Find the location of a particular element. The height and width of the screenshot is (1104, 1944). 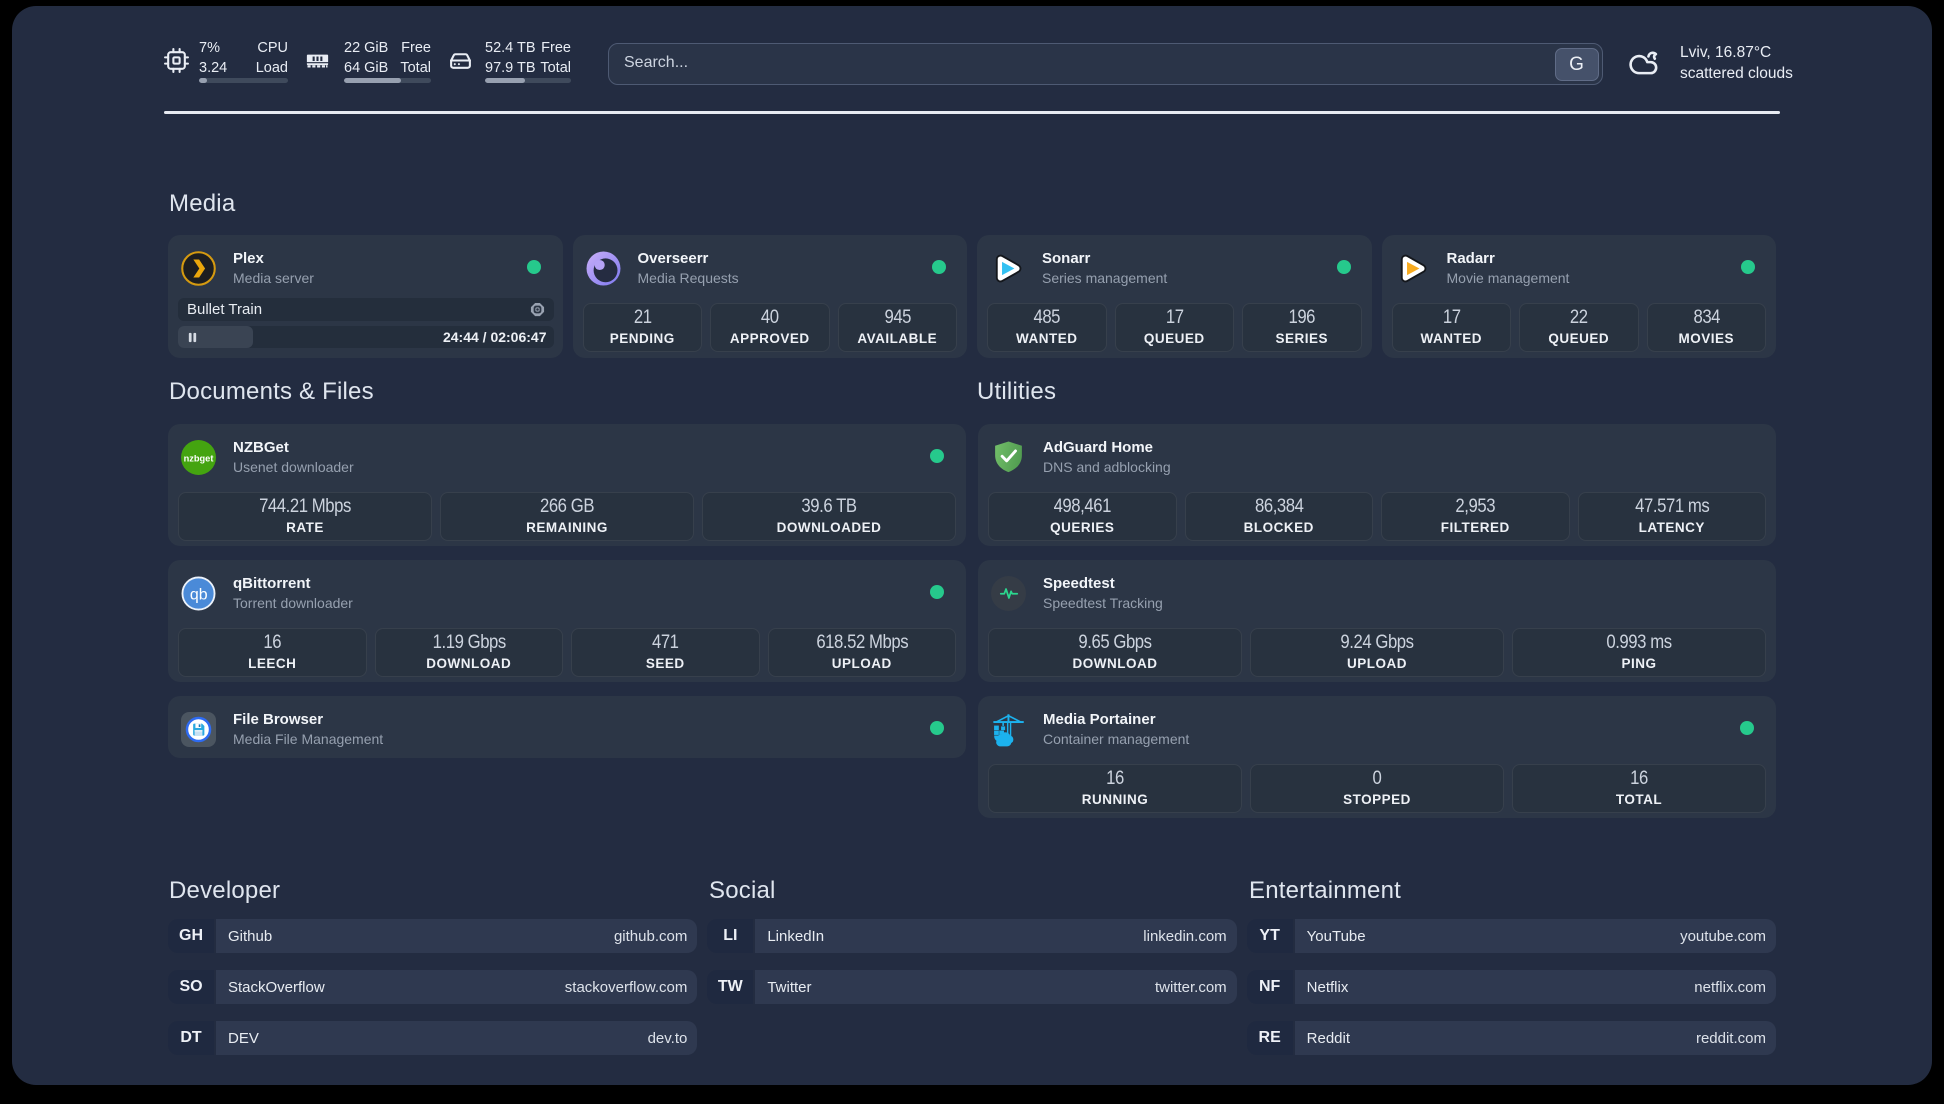

svg-text: nzbget is located at coordinates (199, 458).